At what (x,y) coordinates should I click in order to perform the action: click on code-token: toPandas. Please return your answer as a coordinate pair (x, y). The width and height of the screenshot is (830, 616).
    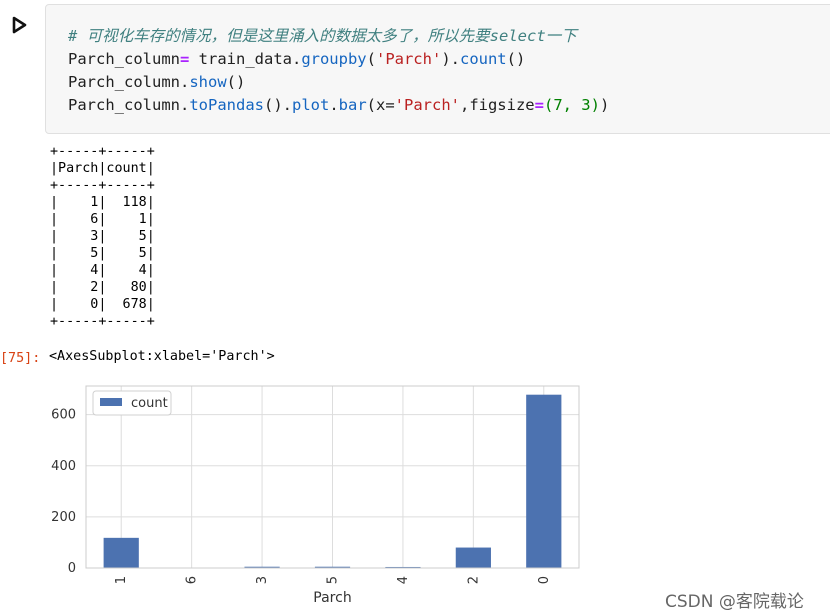
    Looking at the image, I should click on (226, 105).